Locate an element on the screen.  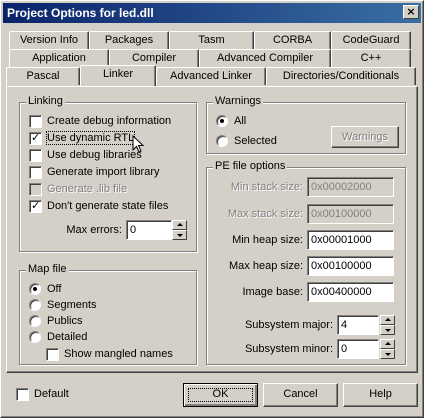
tab-version-info: Version Info is located at coordinates (49, 40).